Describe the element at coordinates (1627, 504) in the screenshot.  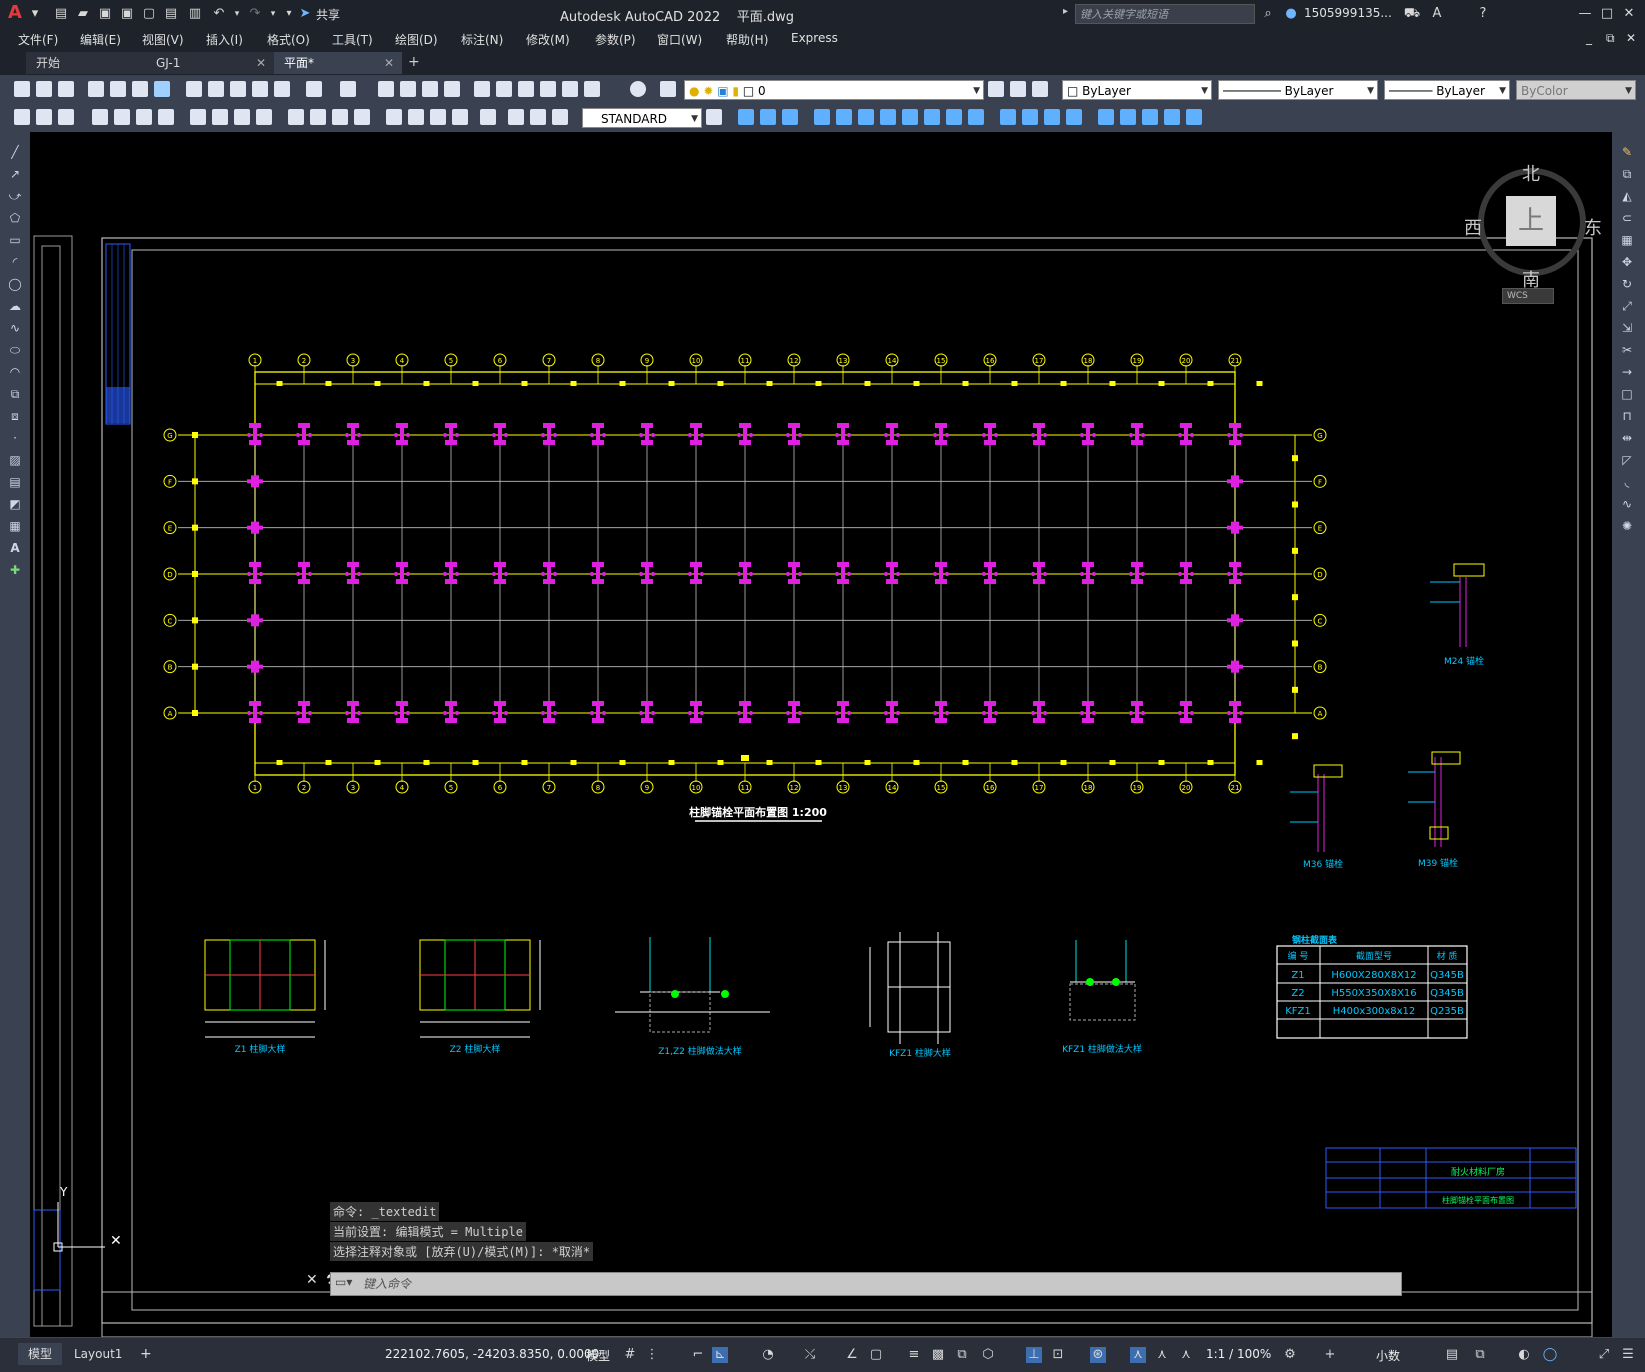
I see `blend-curves-icon: ∿` at that location.